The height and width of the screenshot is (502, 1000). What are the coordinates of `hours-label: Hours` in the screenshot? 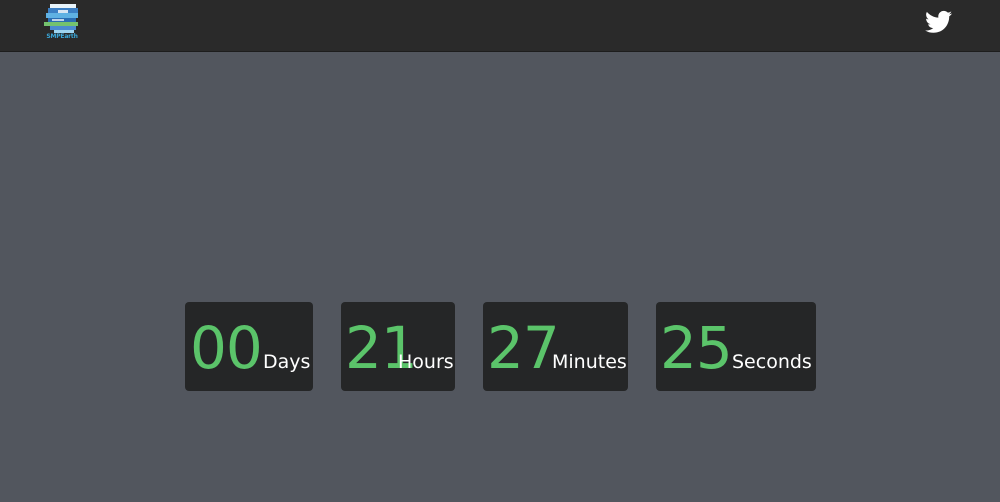 It's located at (426, 362).